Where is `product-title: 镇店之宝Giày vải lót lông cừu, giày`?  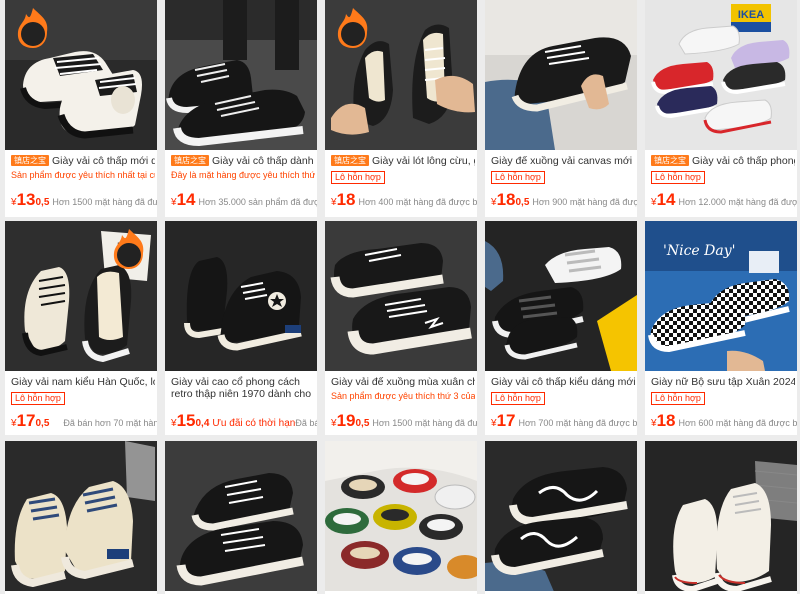
product-title: 镇店之宝Giày vải lót lông cừu, giày is located at coordinates (403, 161).